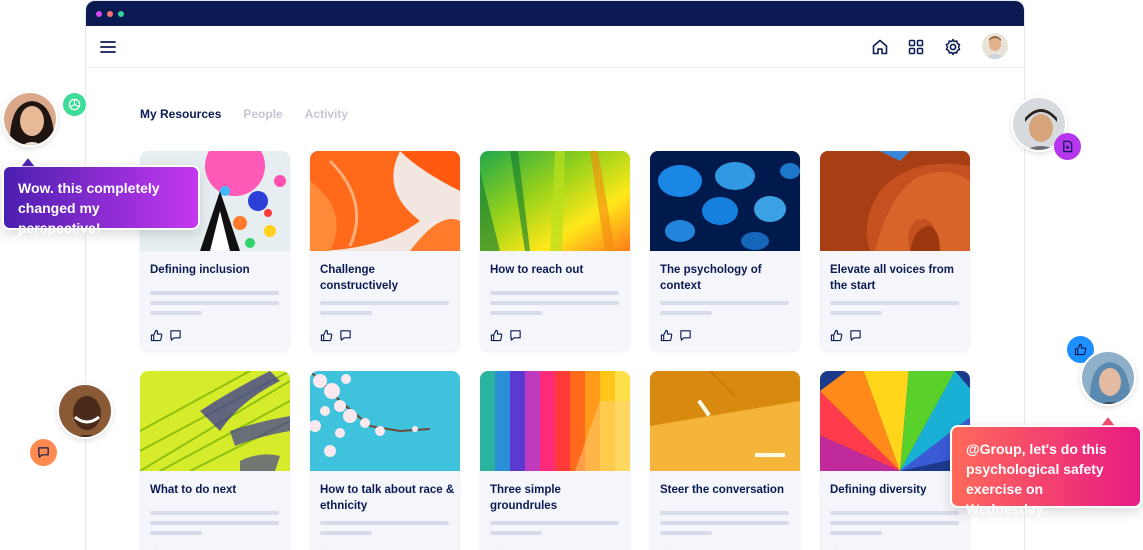 This screenshot has width=1143, height=550. I want to click on resource-card: Three simple groundrules, so click(555, 460).